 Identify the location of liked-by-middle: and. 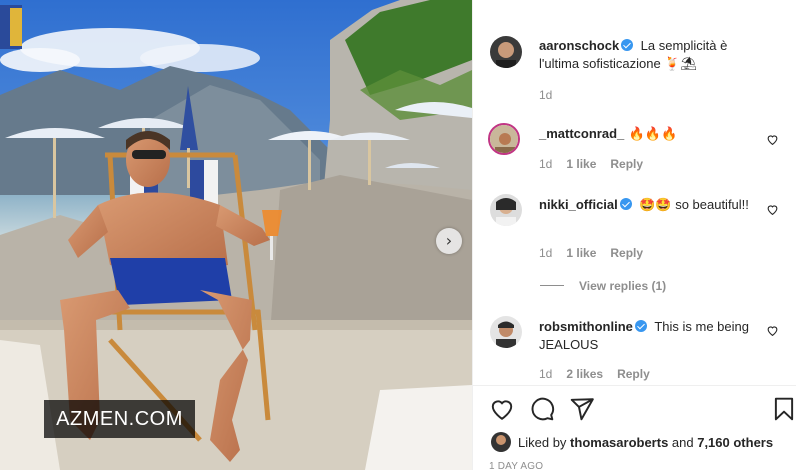
(683, 442).